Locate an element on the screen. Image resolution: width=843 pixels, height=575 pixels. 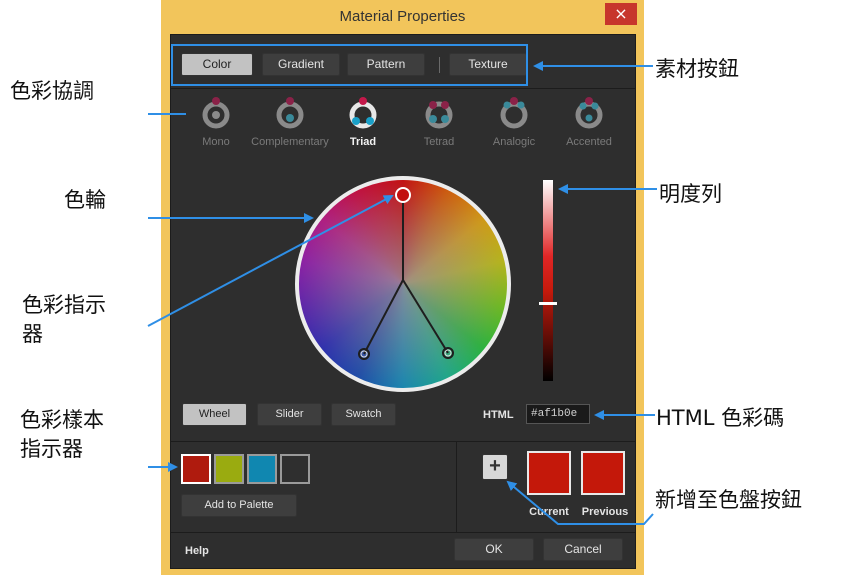
annotation-swatch-indicator-1: 色彩樣本 is located at coordinates (62, 420).